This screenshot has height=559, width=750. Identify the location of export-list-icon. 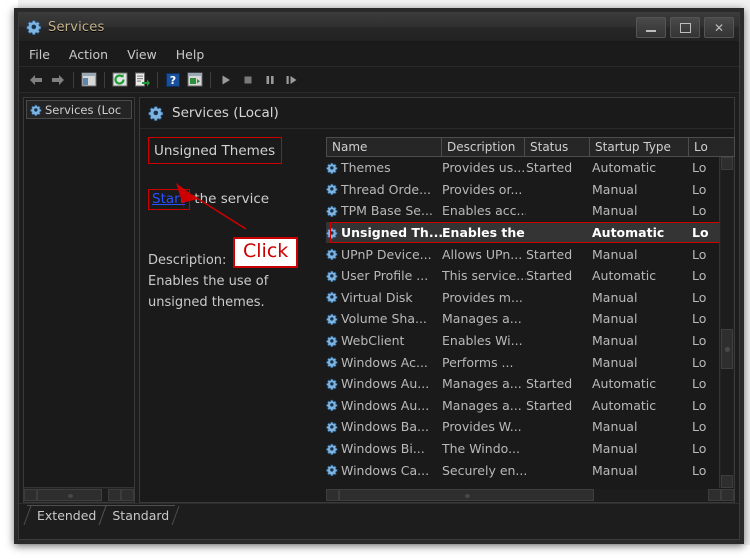
(142, 80).